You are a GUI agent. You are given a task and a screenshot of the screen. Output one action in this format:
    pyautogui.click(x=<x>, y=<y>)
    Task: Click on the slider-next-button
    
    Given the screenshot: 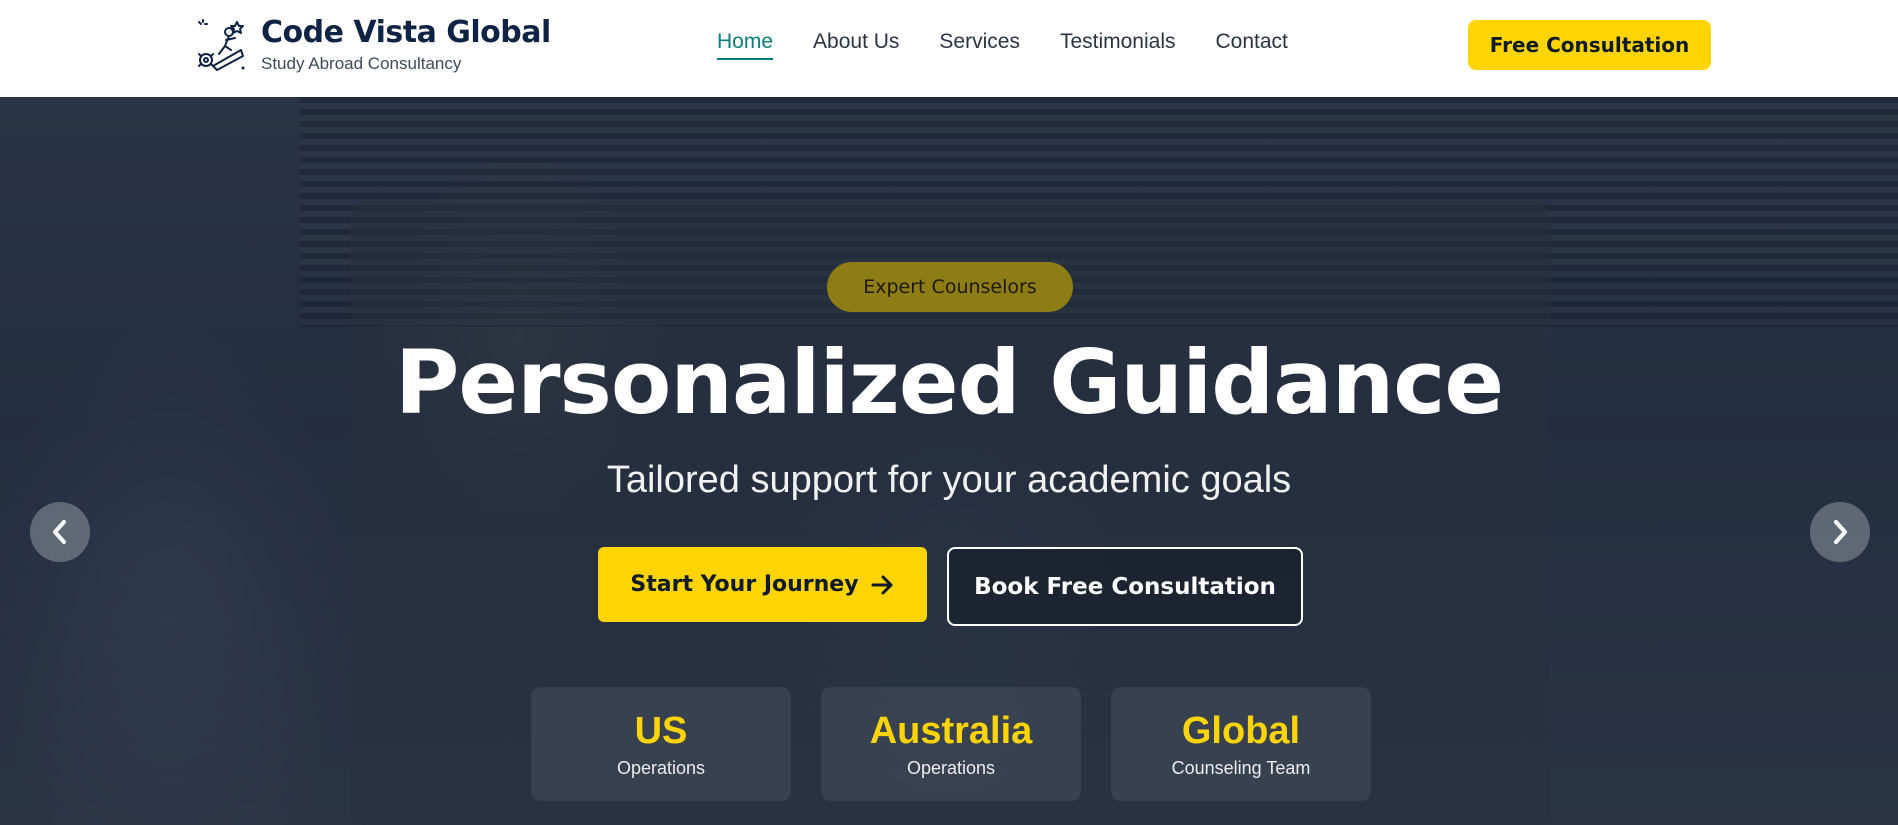 What is the action you would take?
    pyautogui.click(x=1840, y=532)
    